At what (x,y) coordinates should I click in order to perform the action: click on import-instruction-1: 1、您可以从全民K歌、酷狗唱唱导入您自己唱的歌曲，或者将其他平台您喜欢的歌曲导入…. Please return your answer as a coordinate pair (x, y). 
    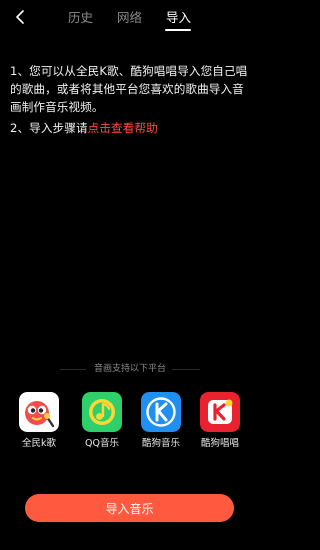
    Looking at the image, I should click on (129, 89).